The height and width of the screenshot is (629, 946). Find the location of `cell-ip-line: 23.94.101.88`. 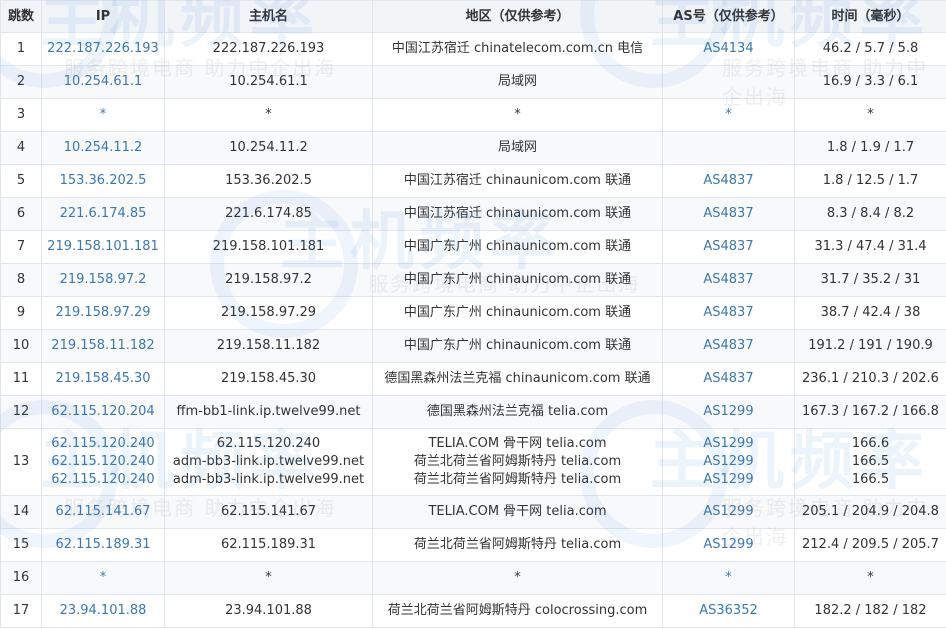

cell-ip-line: 23.94.101.88 is located at coordinates (103, 611).